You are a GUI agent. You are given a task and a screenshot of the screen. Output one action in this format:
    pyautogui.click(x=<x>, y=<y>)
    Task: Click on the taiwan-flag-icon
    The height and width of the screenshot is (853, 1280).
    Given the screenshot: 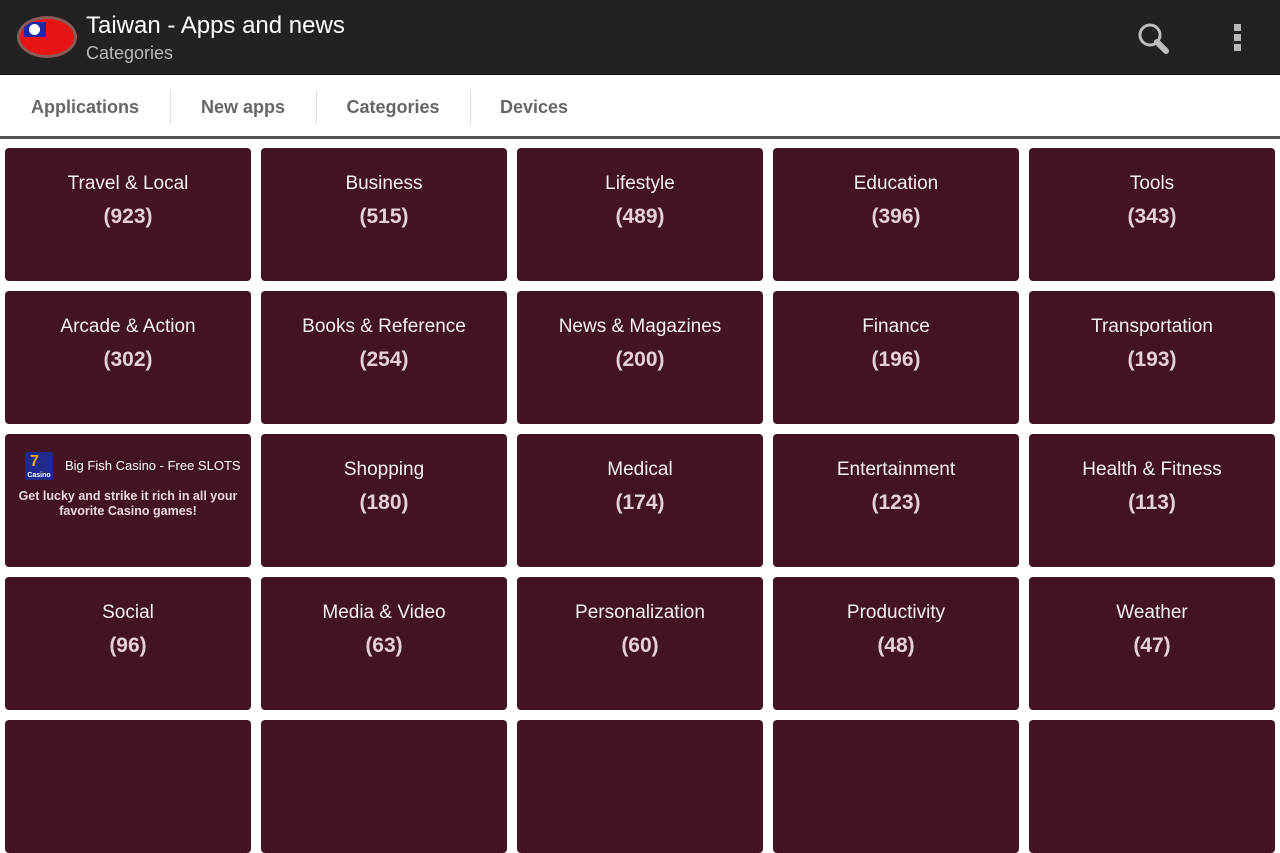 What is the action you would take?
    pyautogui.click(x=47, y=37)
    